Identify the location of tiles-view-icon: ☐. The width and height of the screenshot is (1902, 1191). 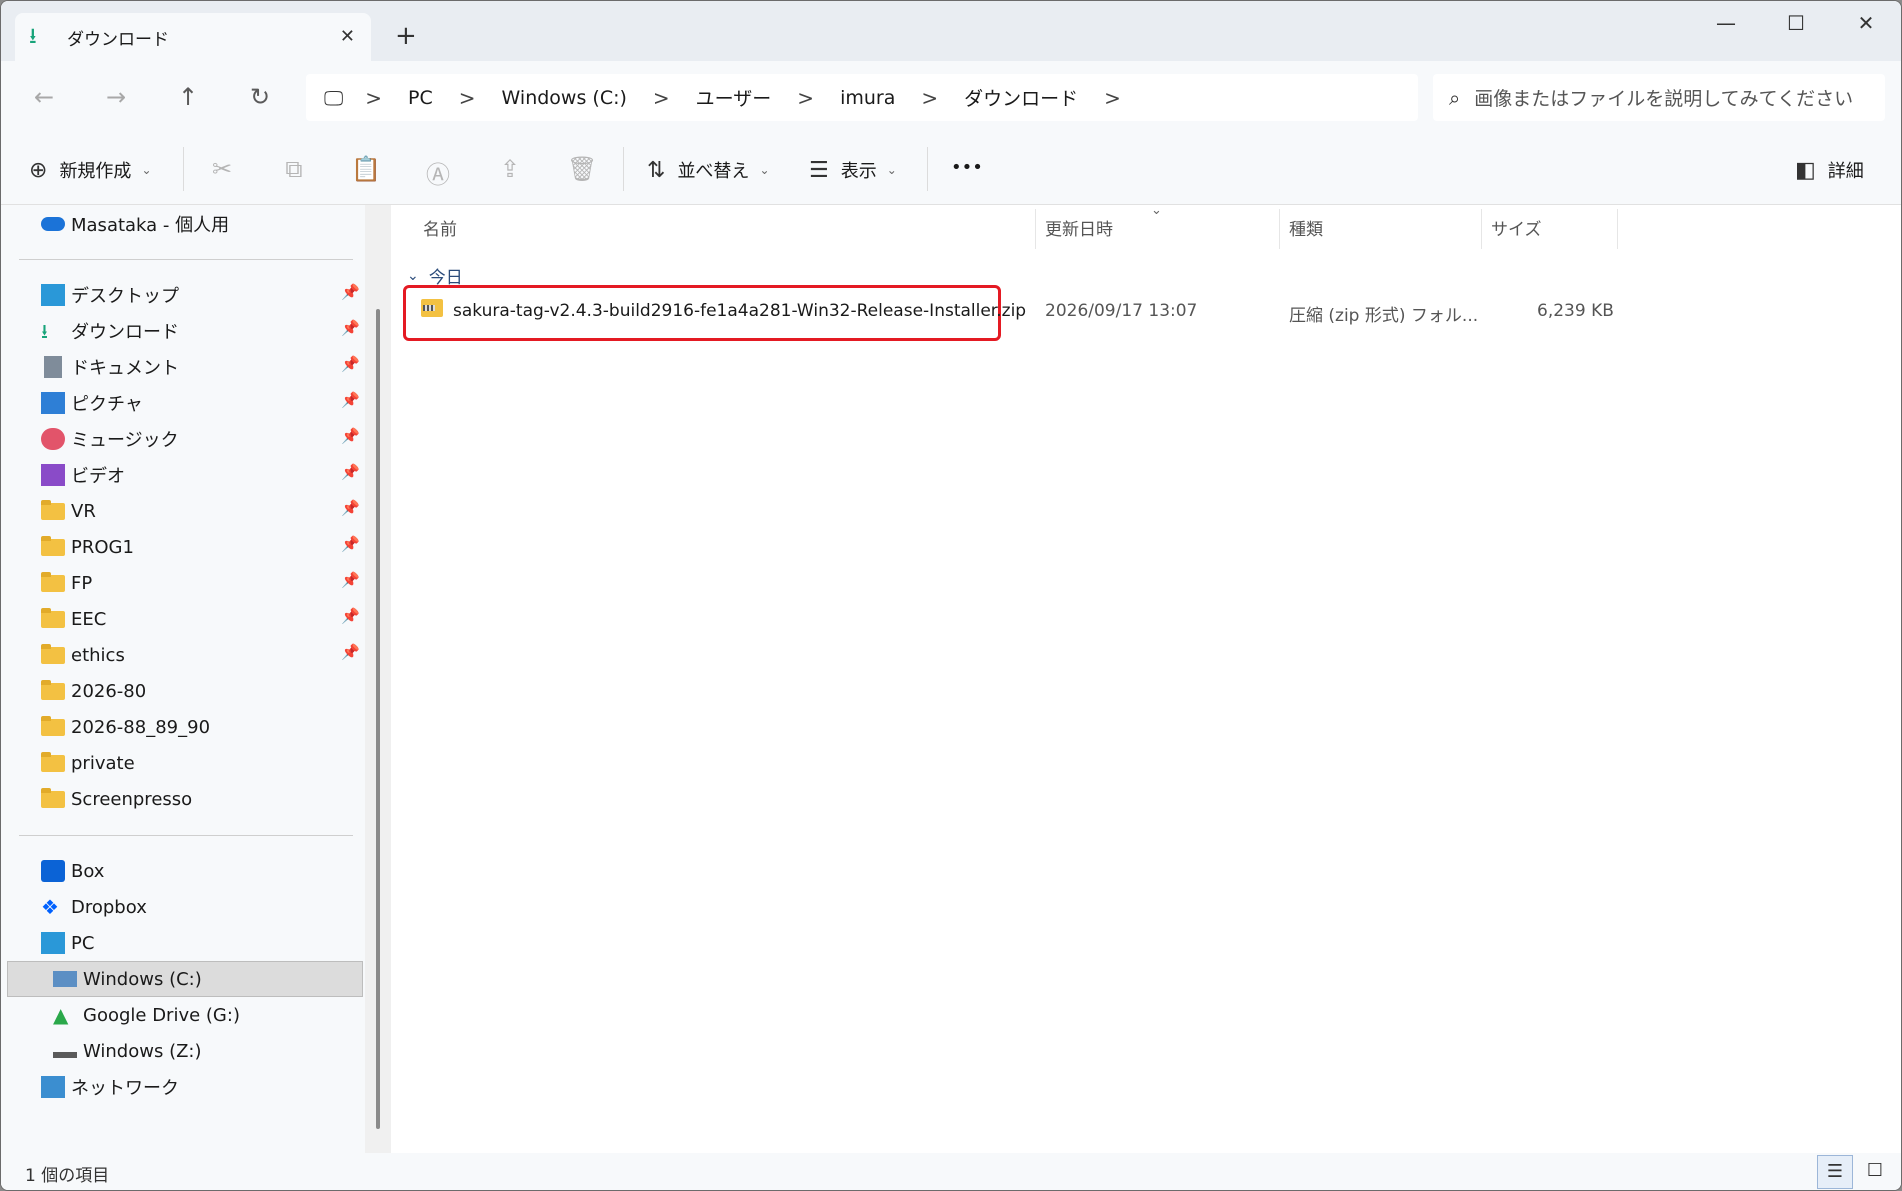
(1875, 1172).